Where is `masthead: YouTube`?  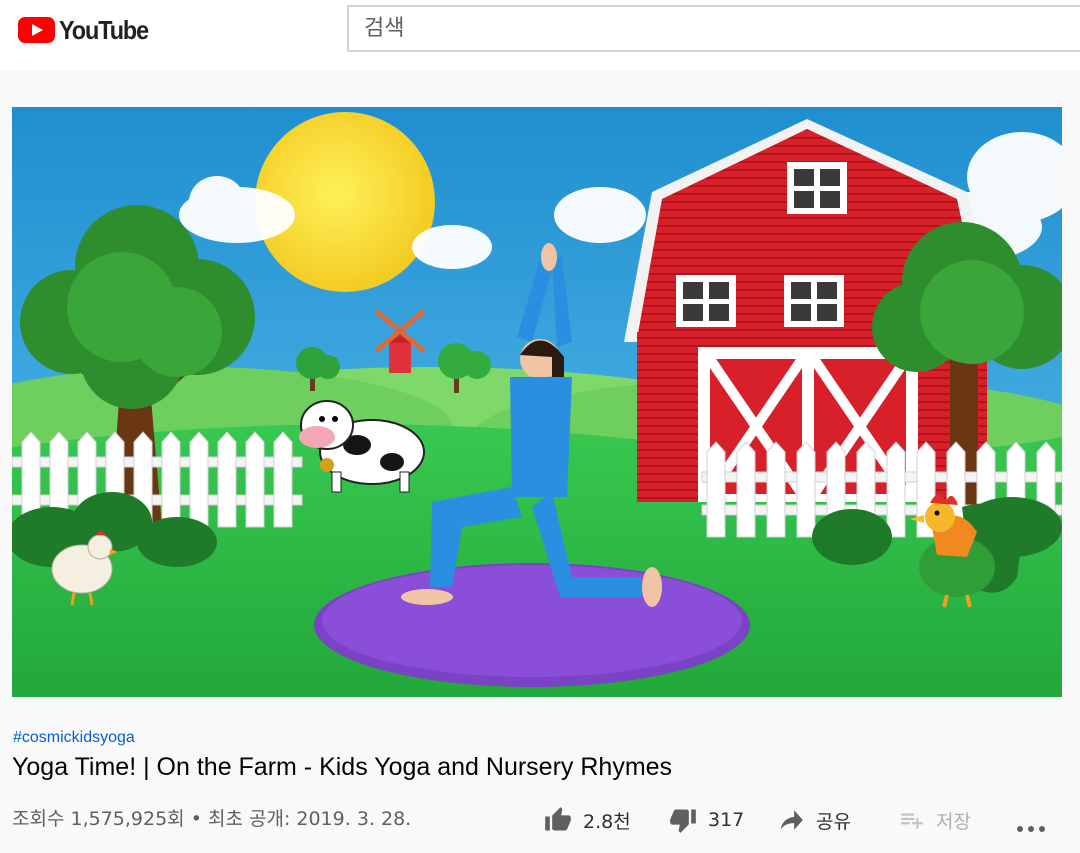
masthead: YouTube is located at coordinates (540, 35).